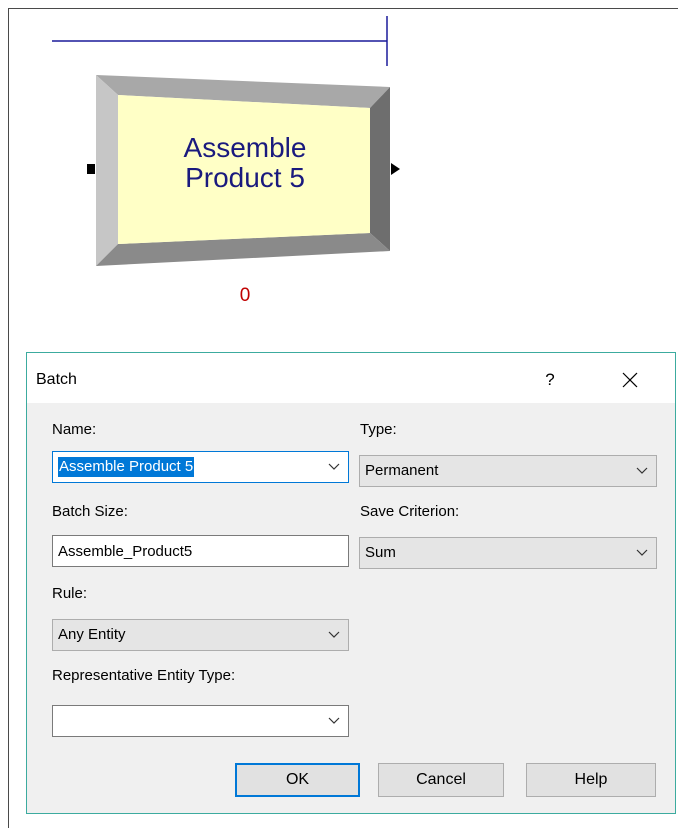 This screenshot has height=830, width=679. I want to click on module-label: Assemble Product 5, so click(245, 163).